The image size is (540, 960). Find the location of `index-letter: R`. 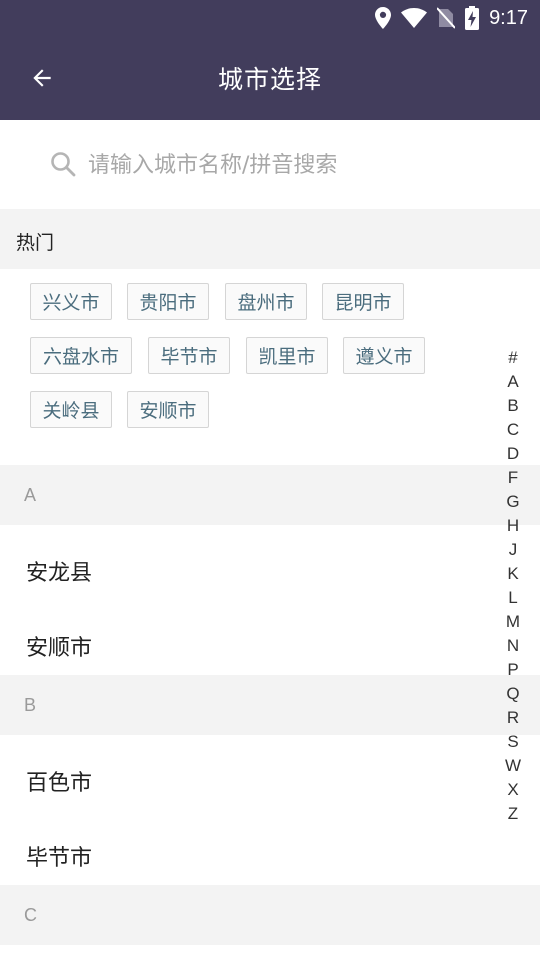

index-letter: R is located at coordinates (513, 718).